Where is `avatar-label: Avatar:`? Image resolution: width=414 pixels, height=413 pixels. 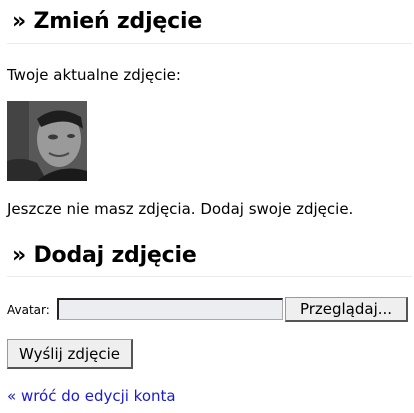
avatar-label: Avatar: is located at coordinates (28, 310).